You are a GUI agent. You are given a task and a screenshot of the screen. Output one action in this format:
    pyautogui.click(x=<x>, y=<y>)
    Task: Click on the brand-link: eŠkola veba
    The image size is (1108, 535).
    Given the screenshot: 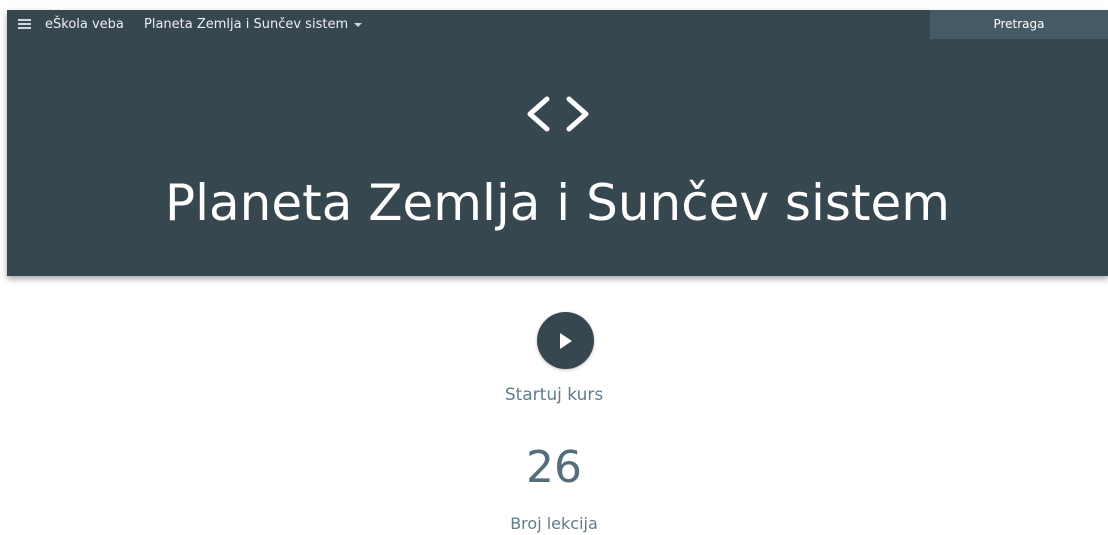 What is the action you would take?
    pyautogui.click(x=84, y=24)
    